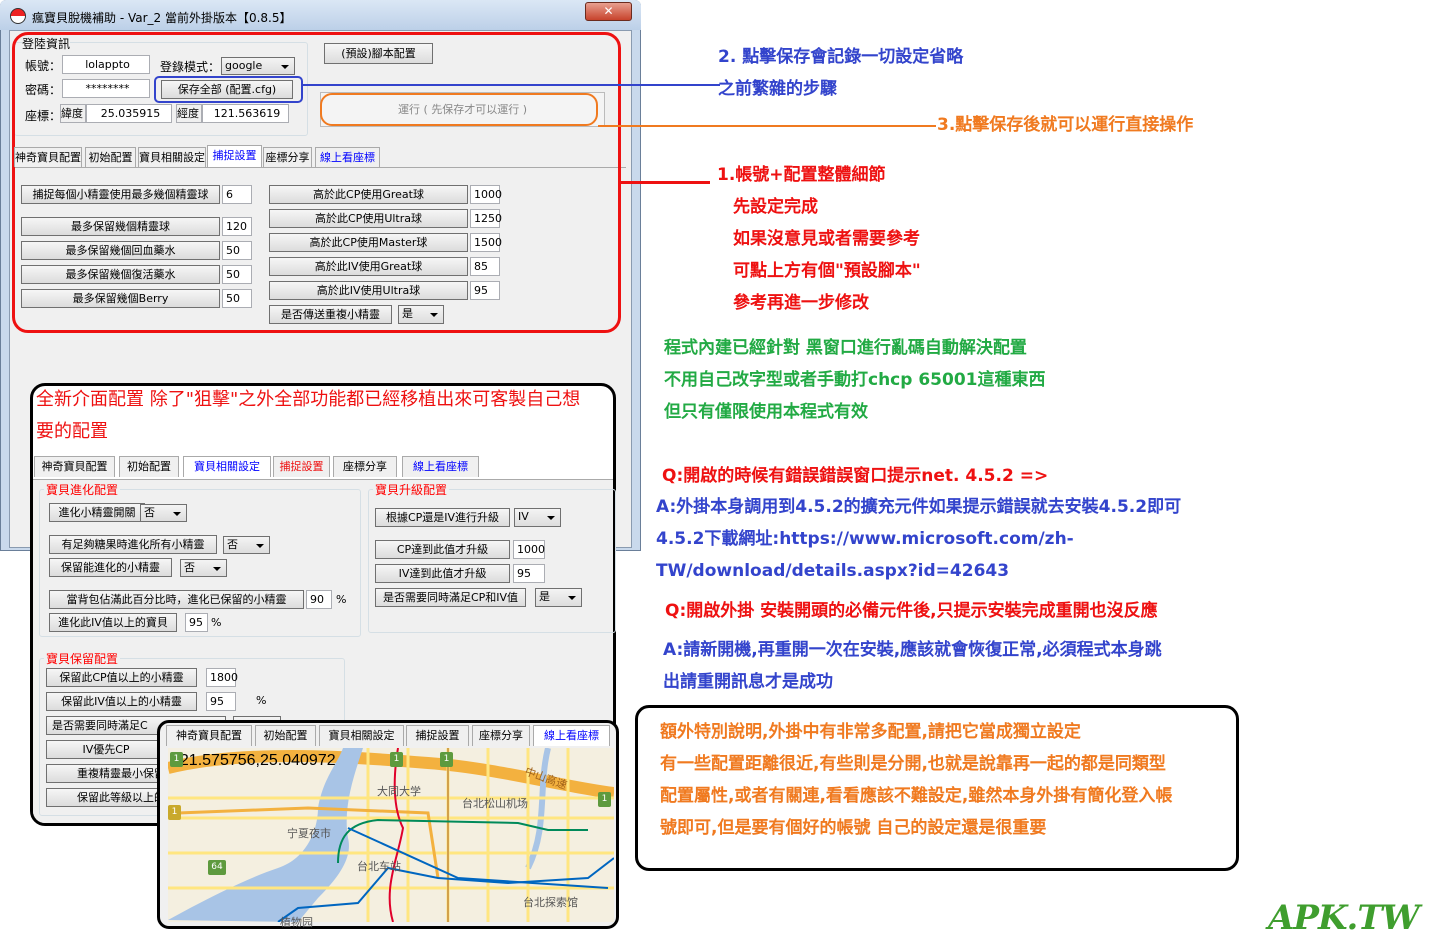 The image size is (1440, 943). What do you see at coordinates (916, 796) in the screenshot?
I see `note-box-line: 配置屬性,或者有關連,看看應該不難設定,雖然本身外掛有簡化登入帳` at bounding box center [916, 796].